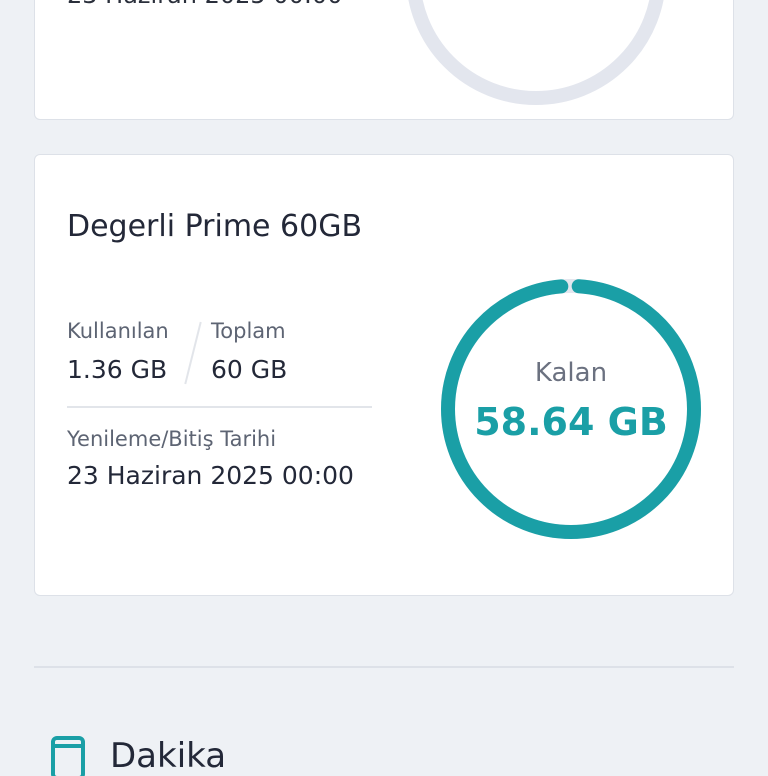 The width and height of the screenshot is (768, 776). I want to click on renewal-label: Yenileme/Bitiş Tarihi, so click(172, 439).